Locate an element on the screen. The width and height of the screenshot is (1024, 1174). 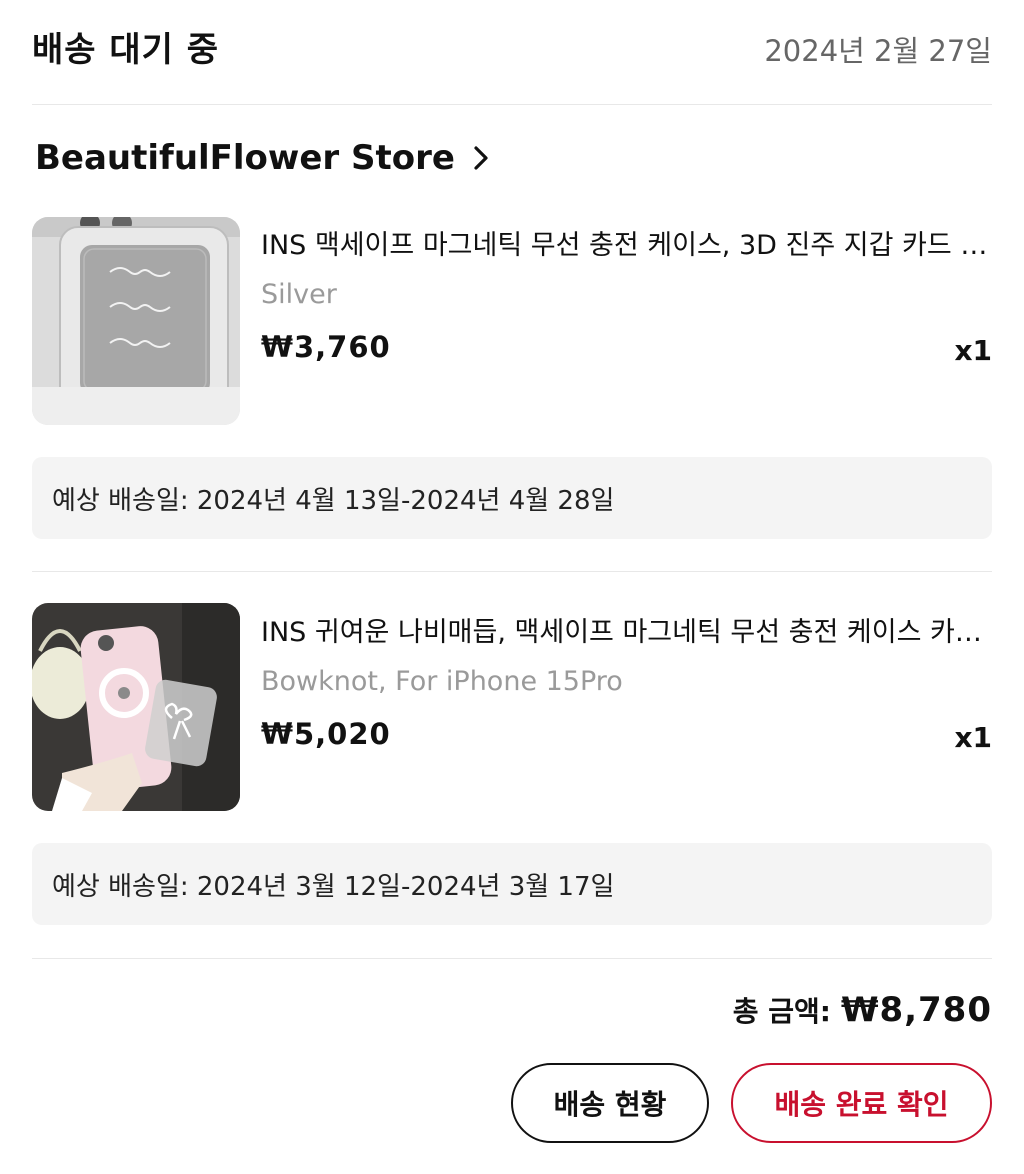
track-shipment-button: 배송 현황 is located at coordinates (610, 1103).